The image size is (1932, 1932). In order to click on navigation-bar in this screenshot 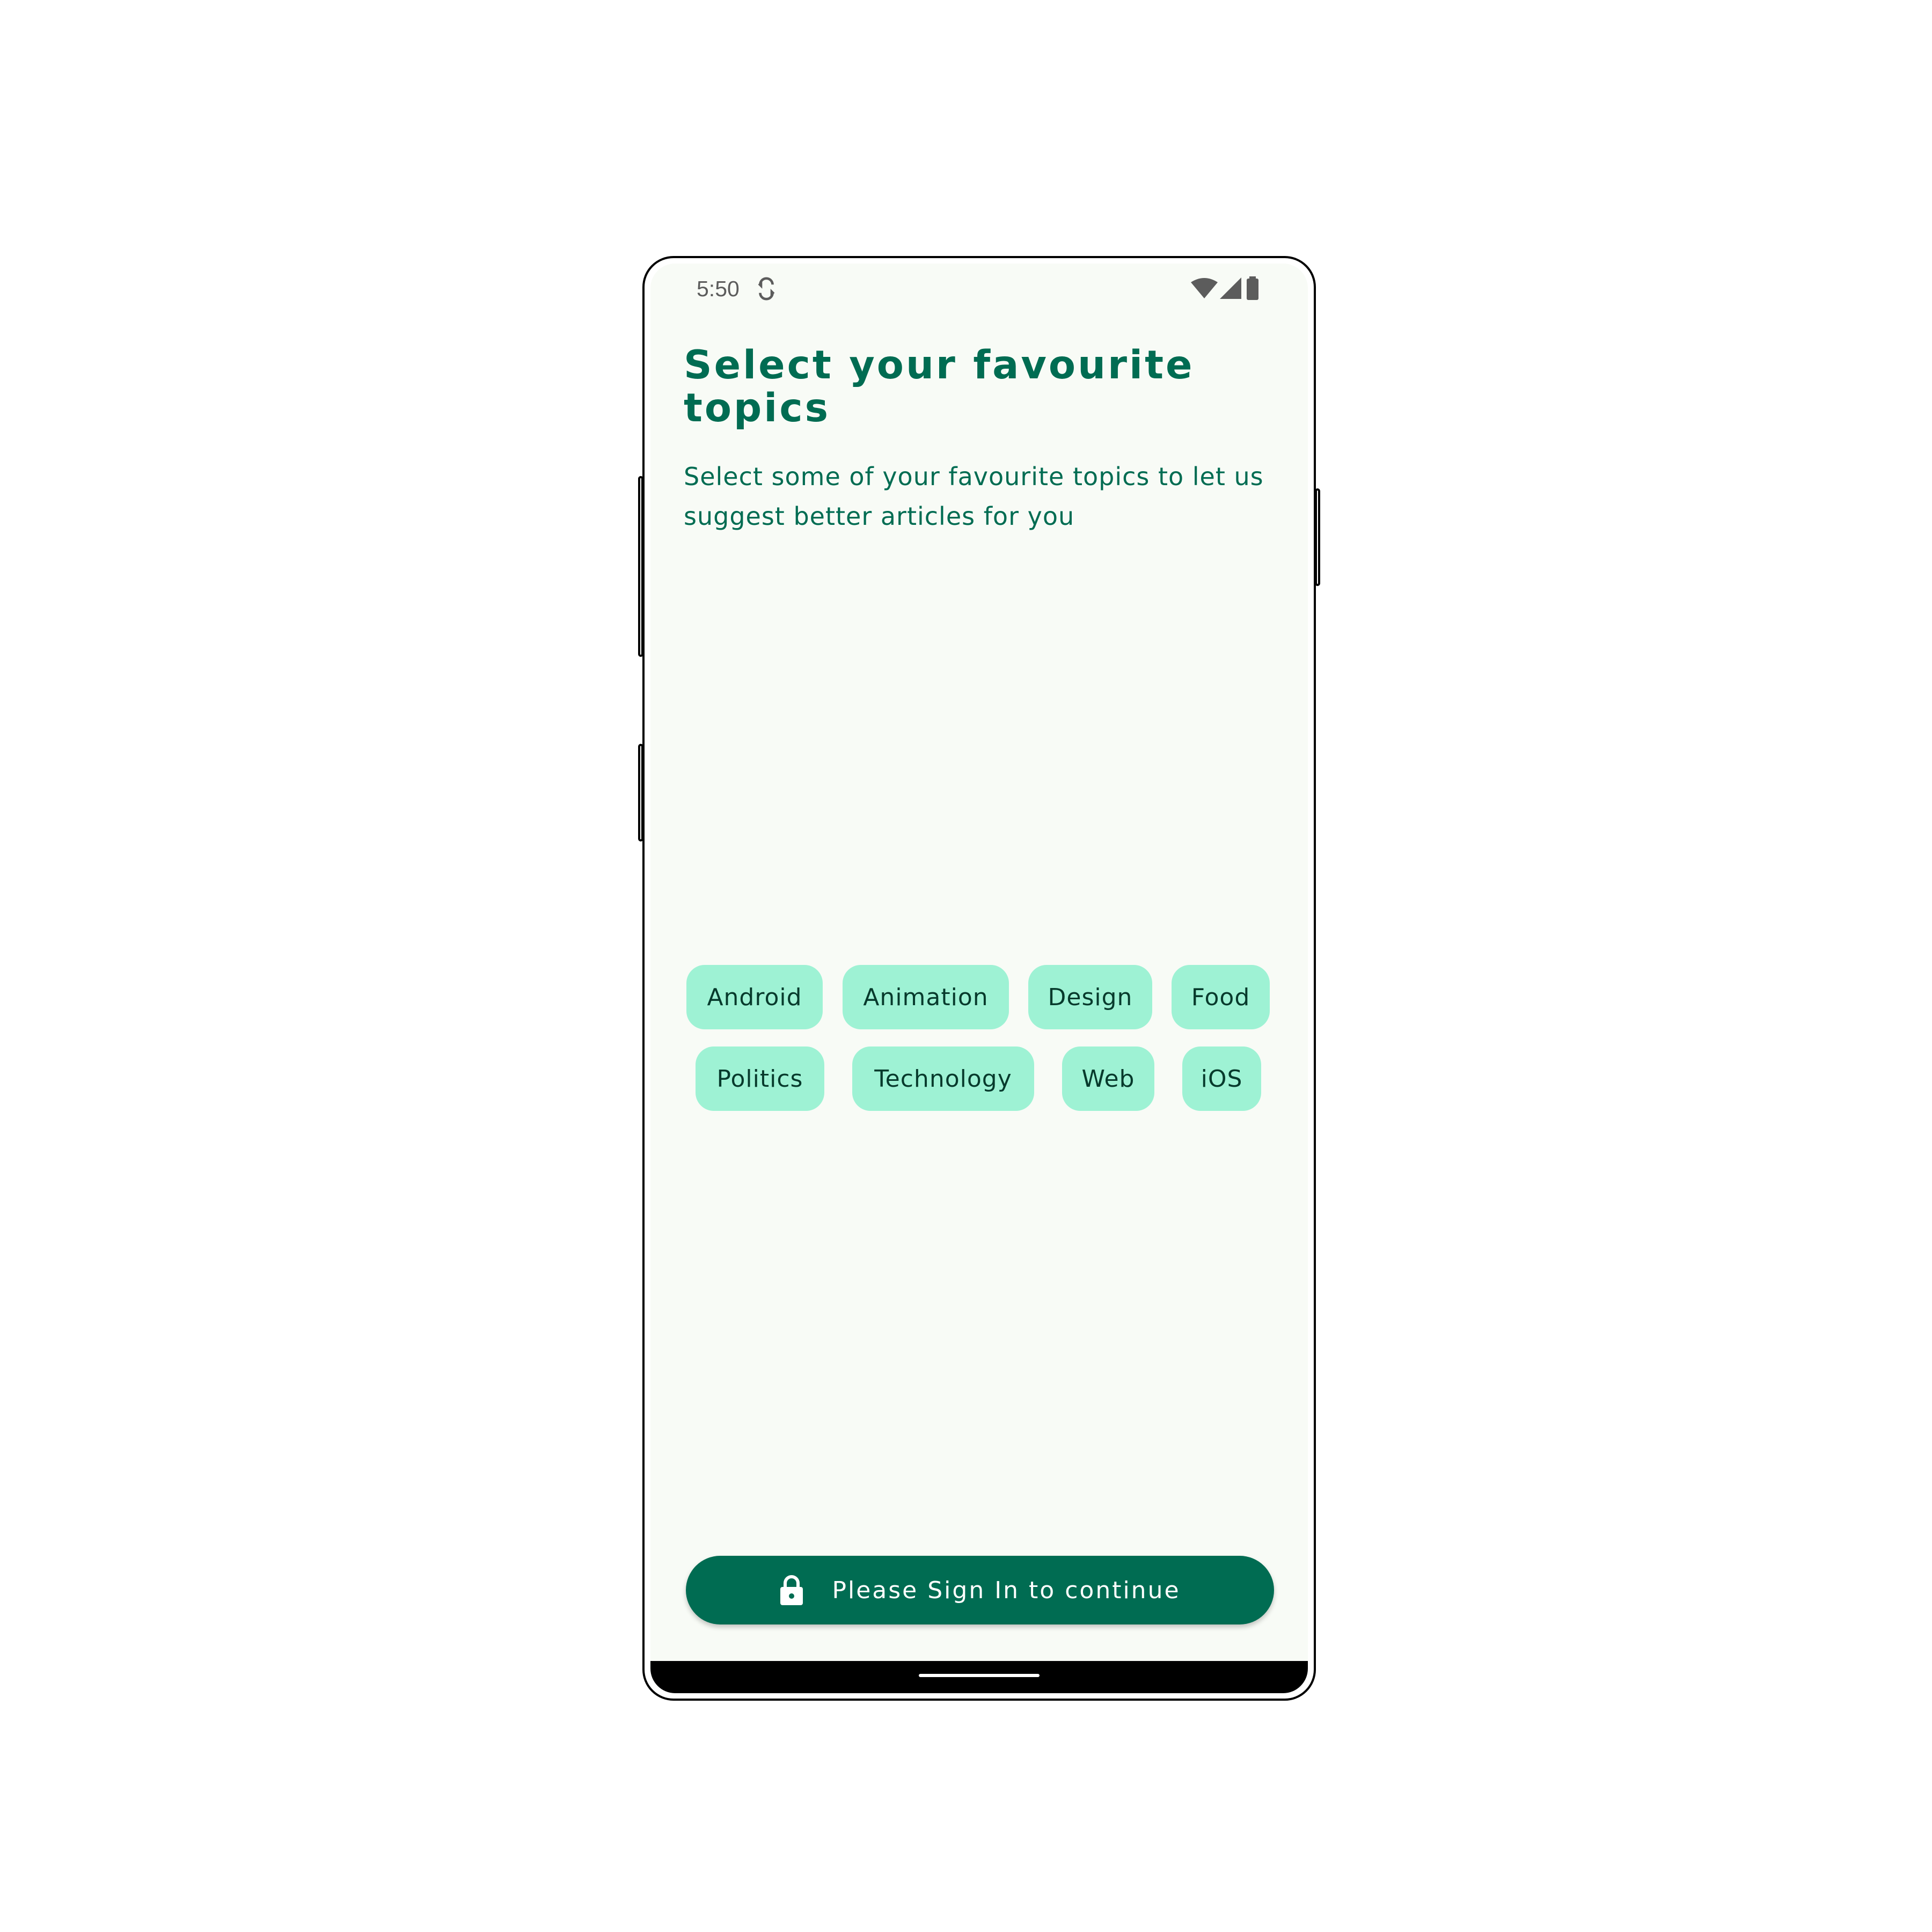, I will do `click(979, 1677)`.